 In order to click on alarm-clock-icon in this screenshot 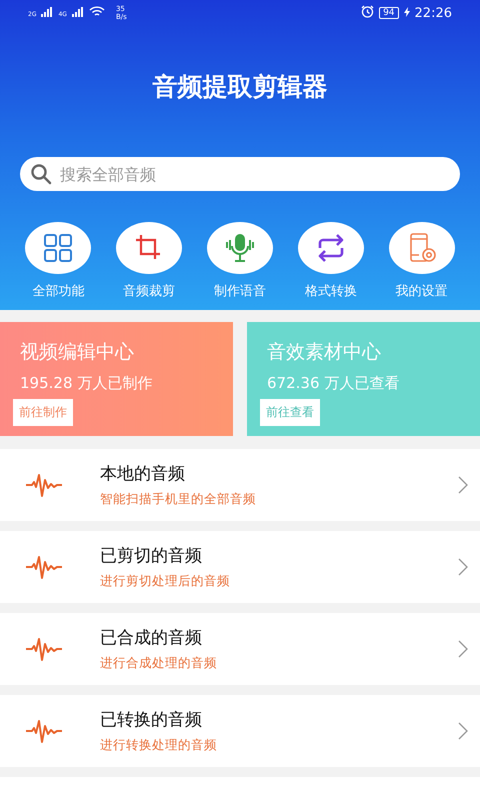, I will do `click(367, 11)`.